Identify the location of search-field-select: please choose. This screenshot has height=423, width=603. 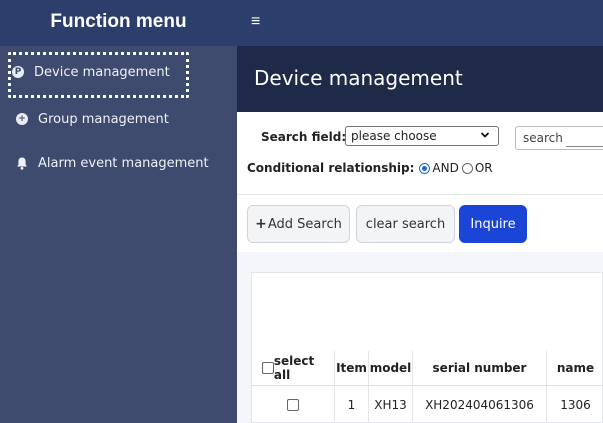
(422, 136).